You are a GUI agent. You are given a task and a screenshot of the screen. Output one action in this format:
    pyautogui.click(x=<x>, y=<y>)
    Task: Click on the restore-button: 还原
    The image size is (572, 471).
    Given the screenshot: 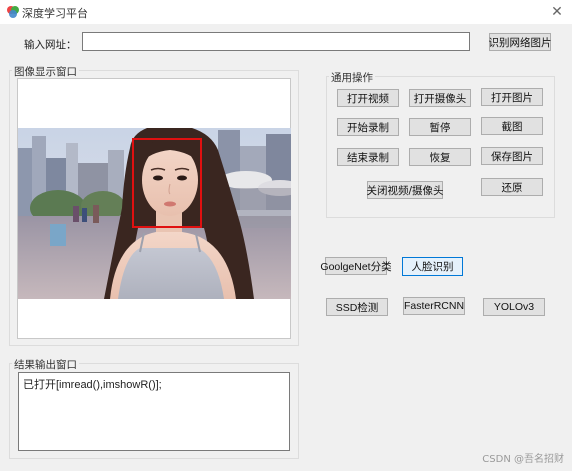 What is the action you would take?
    pyautogui.click(x=512, y=187)
    